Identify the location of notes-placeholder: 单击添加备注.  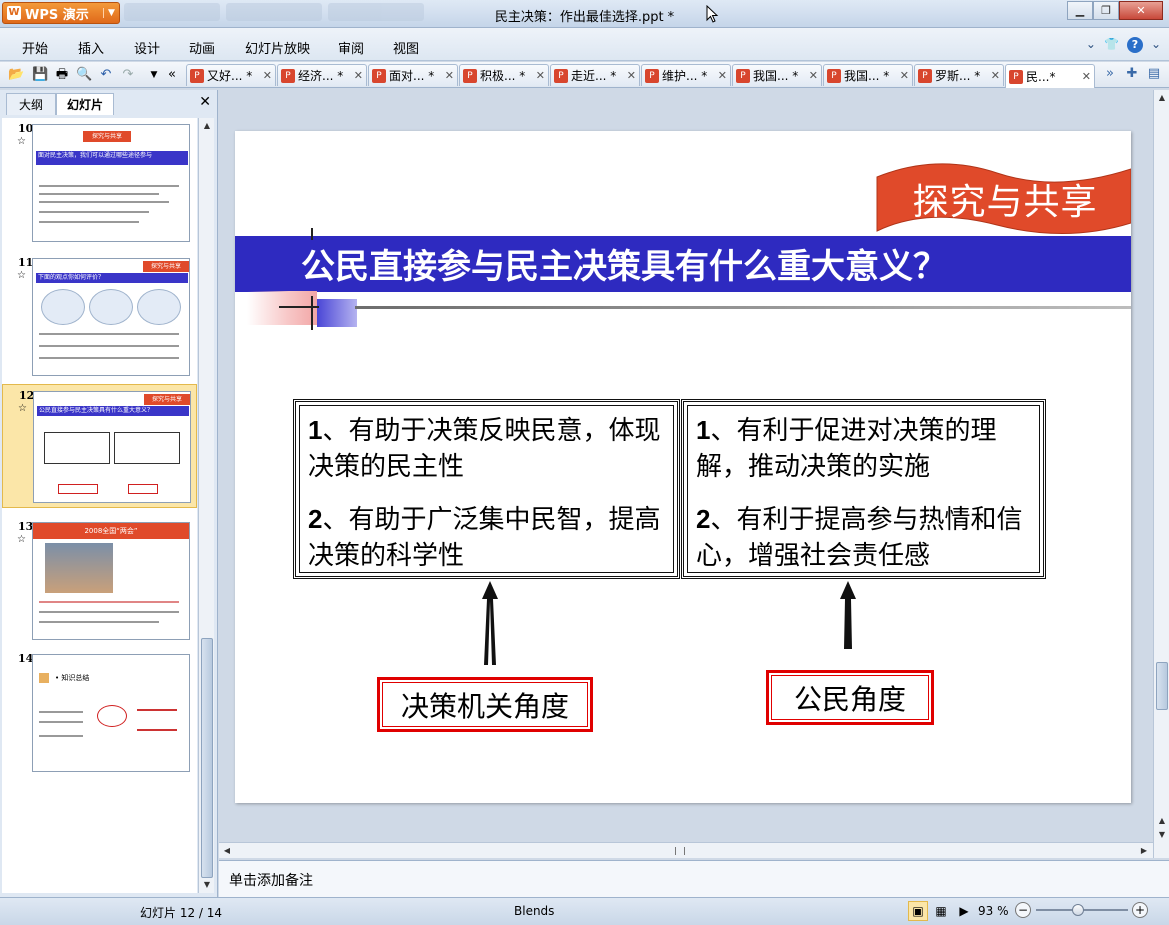
(271, 881).